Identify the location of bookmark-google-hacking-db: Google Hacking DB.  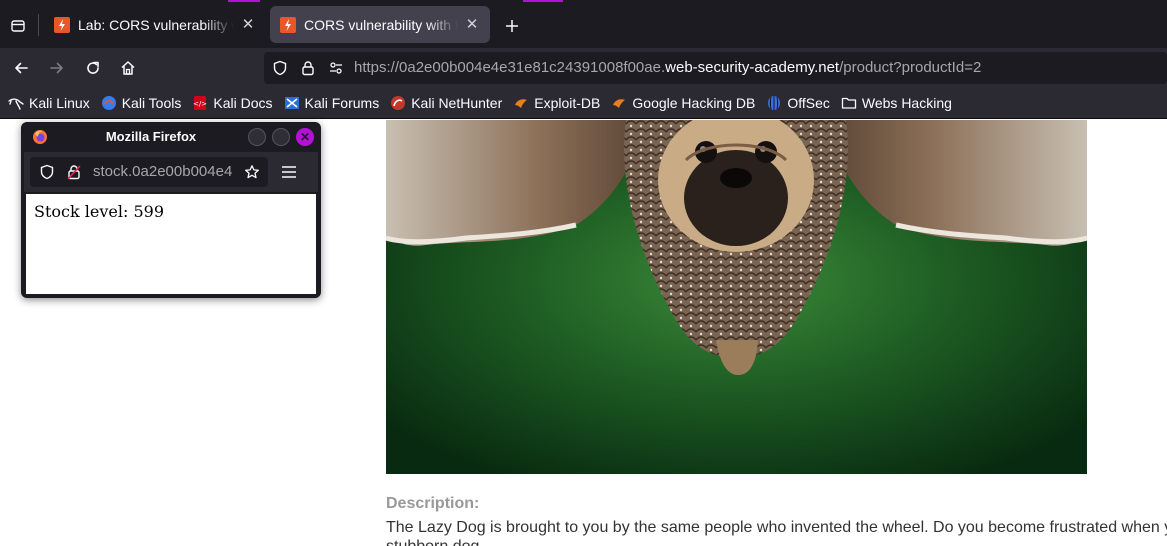
(683, 103).